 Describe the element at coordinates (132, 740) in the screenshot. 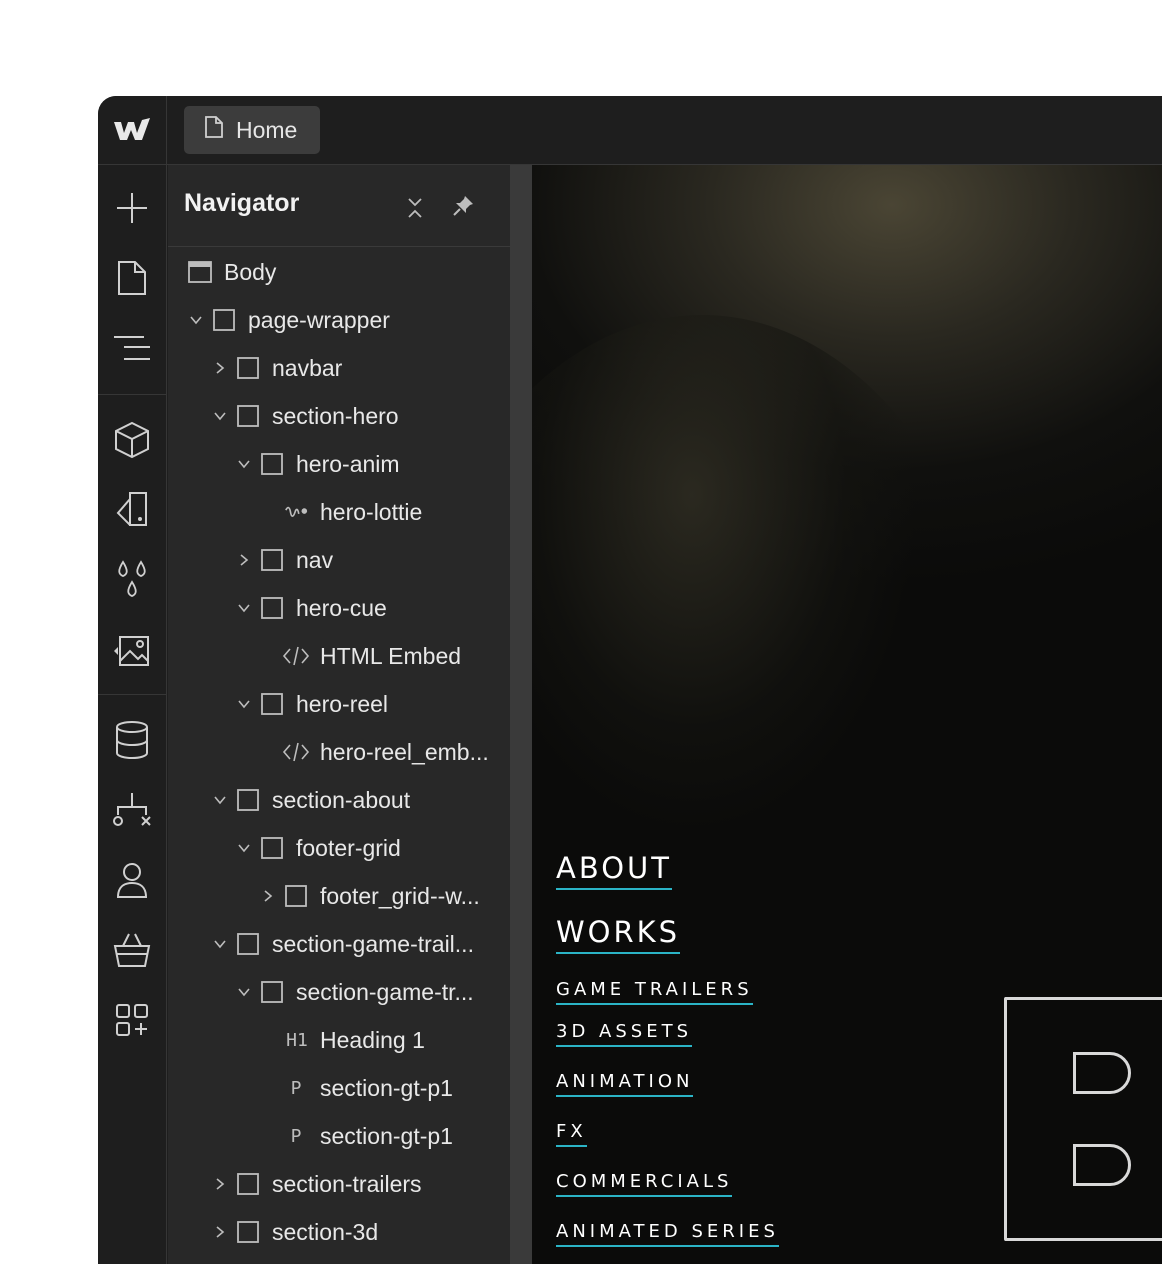

I see `cms-icon` at that location.